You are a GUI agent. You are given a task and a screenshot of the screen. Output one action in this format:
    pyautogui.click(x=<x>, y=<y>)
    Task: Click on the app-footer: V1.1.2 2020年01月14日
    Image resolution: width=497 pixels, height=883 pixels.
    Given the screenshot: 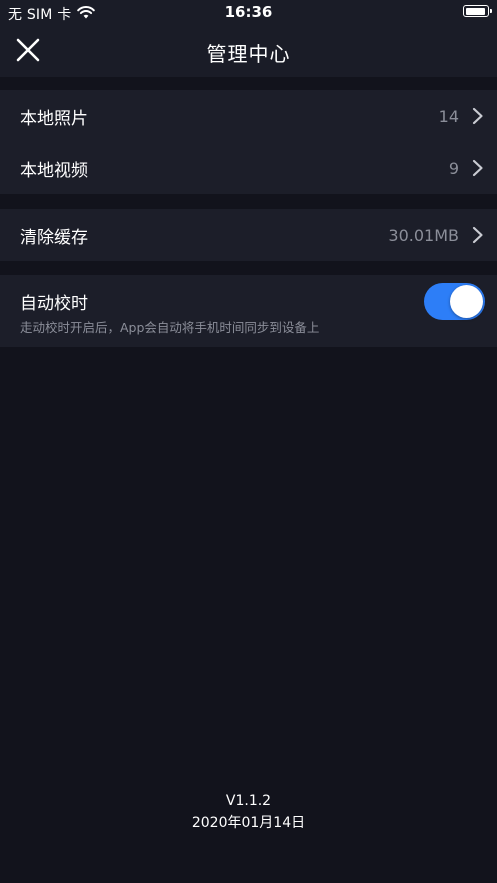 What is the action you would take?
    pyautogui.click(x=248, y=812)
    